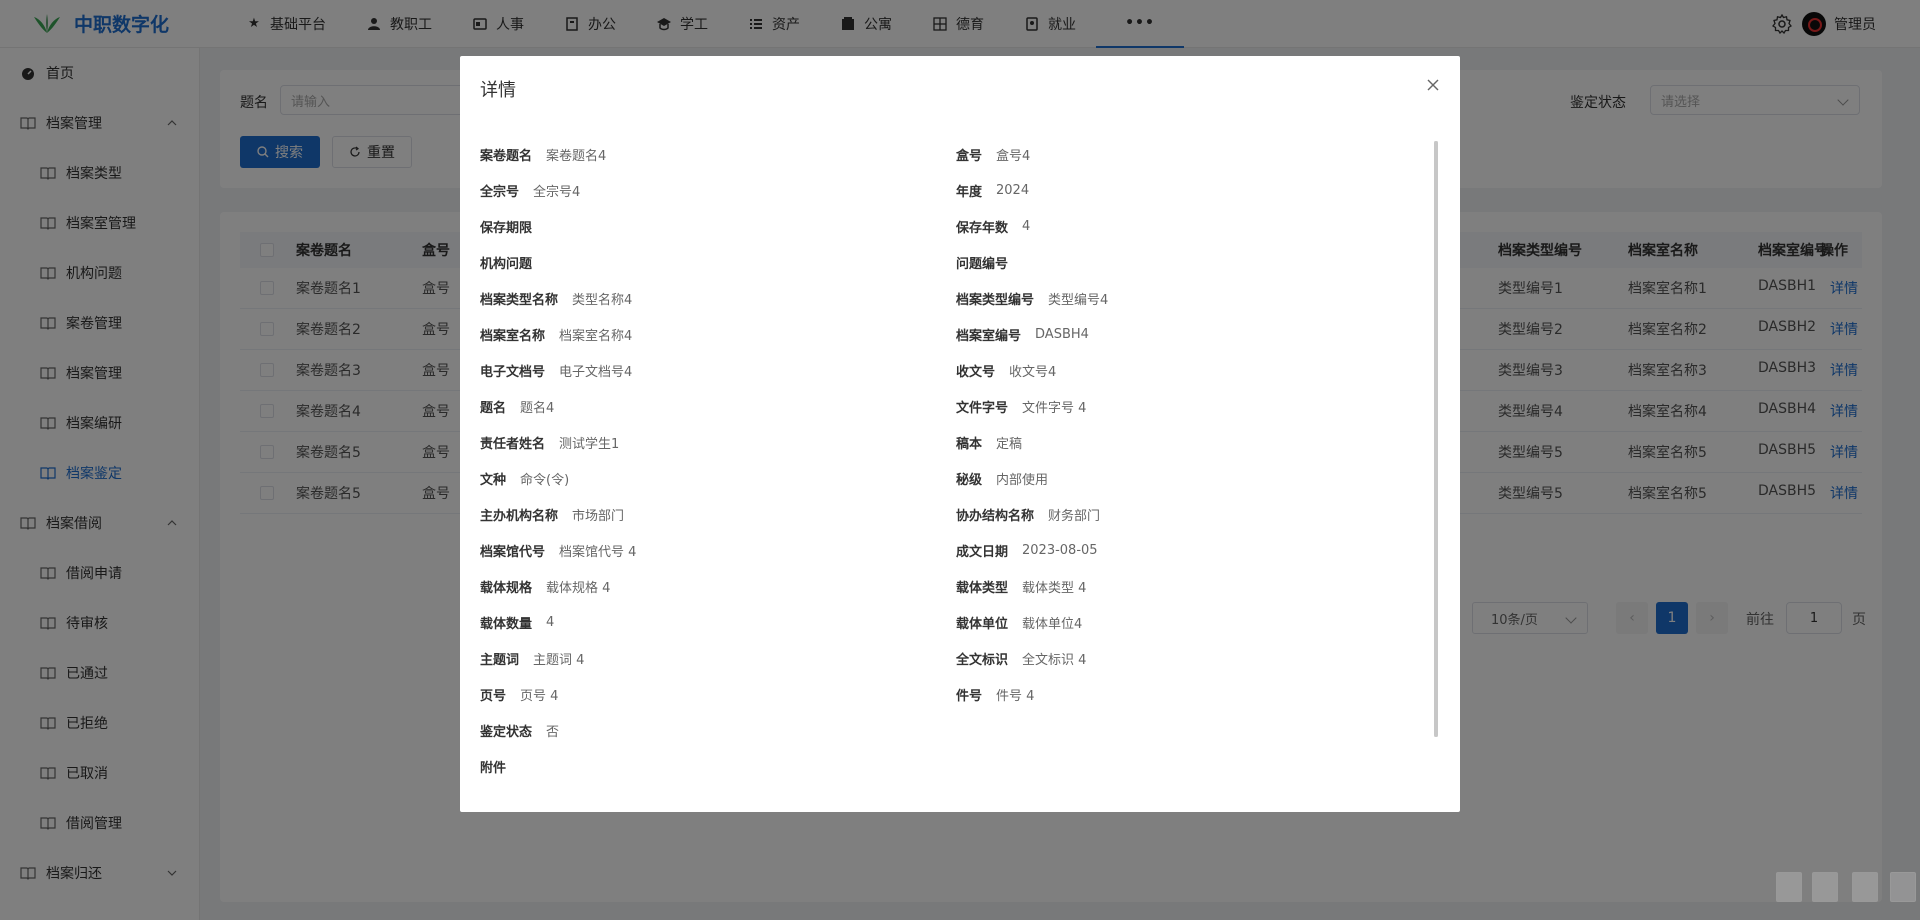  I want to click on detail-field: 主题词 主题词 4, so click(532, 658).